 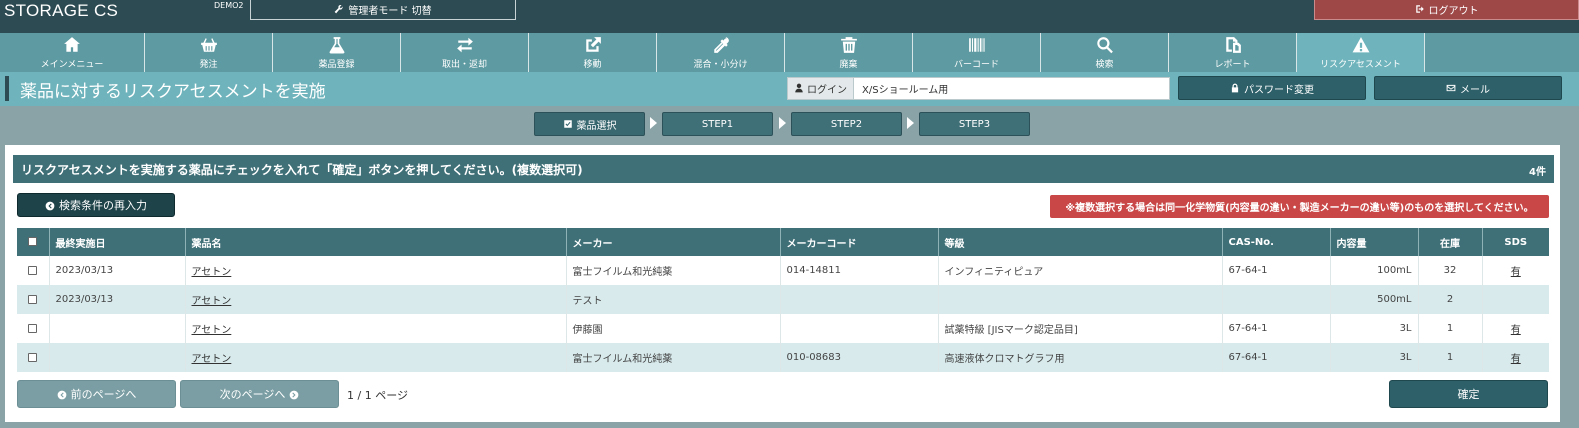 I want to click on sign-out-icon, so click(x=1420, y=9).